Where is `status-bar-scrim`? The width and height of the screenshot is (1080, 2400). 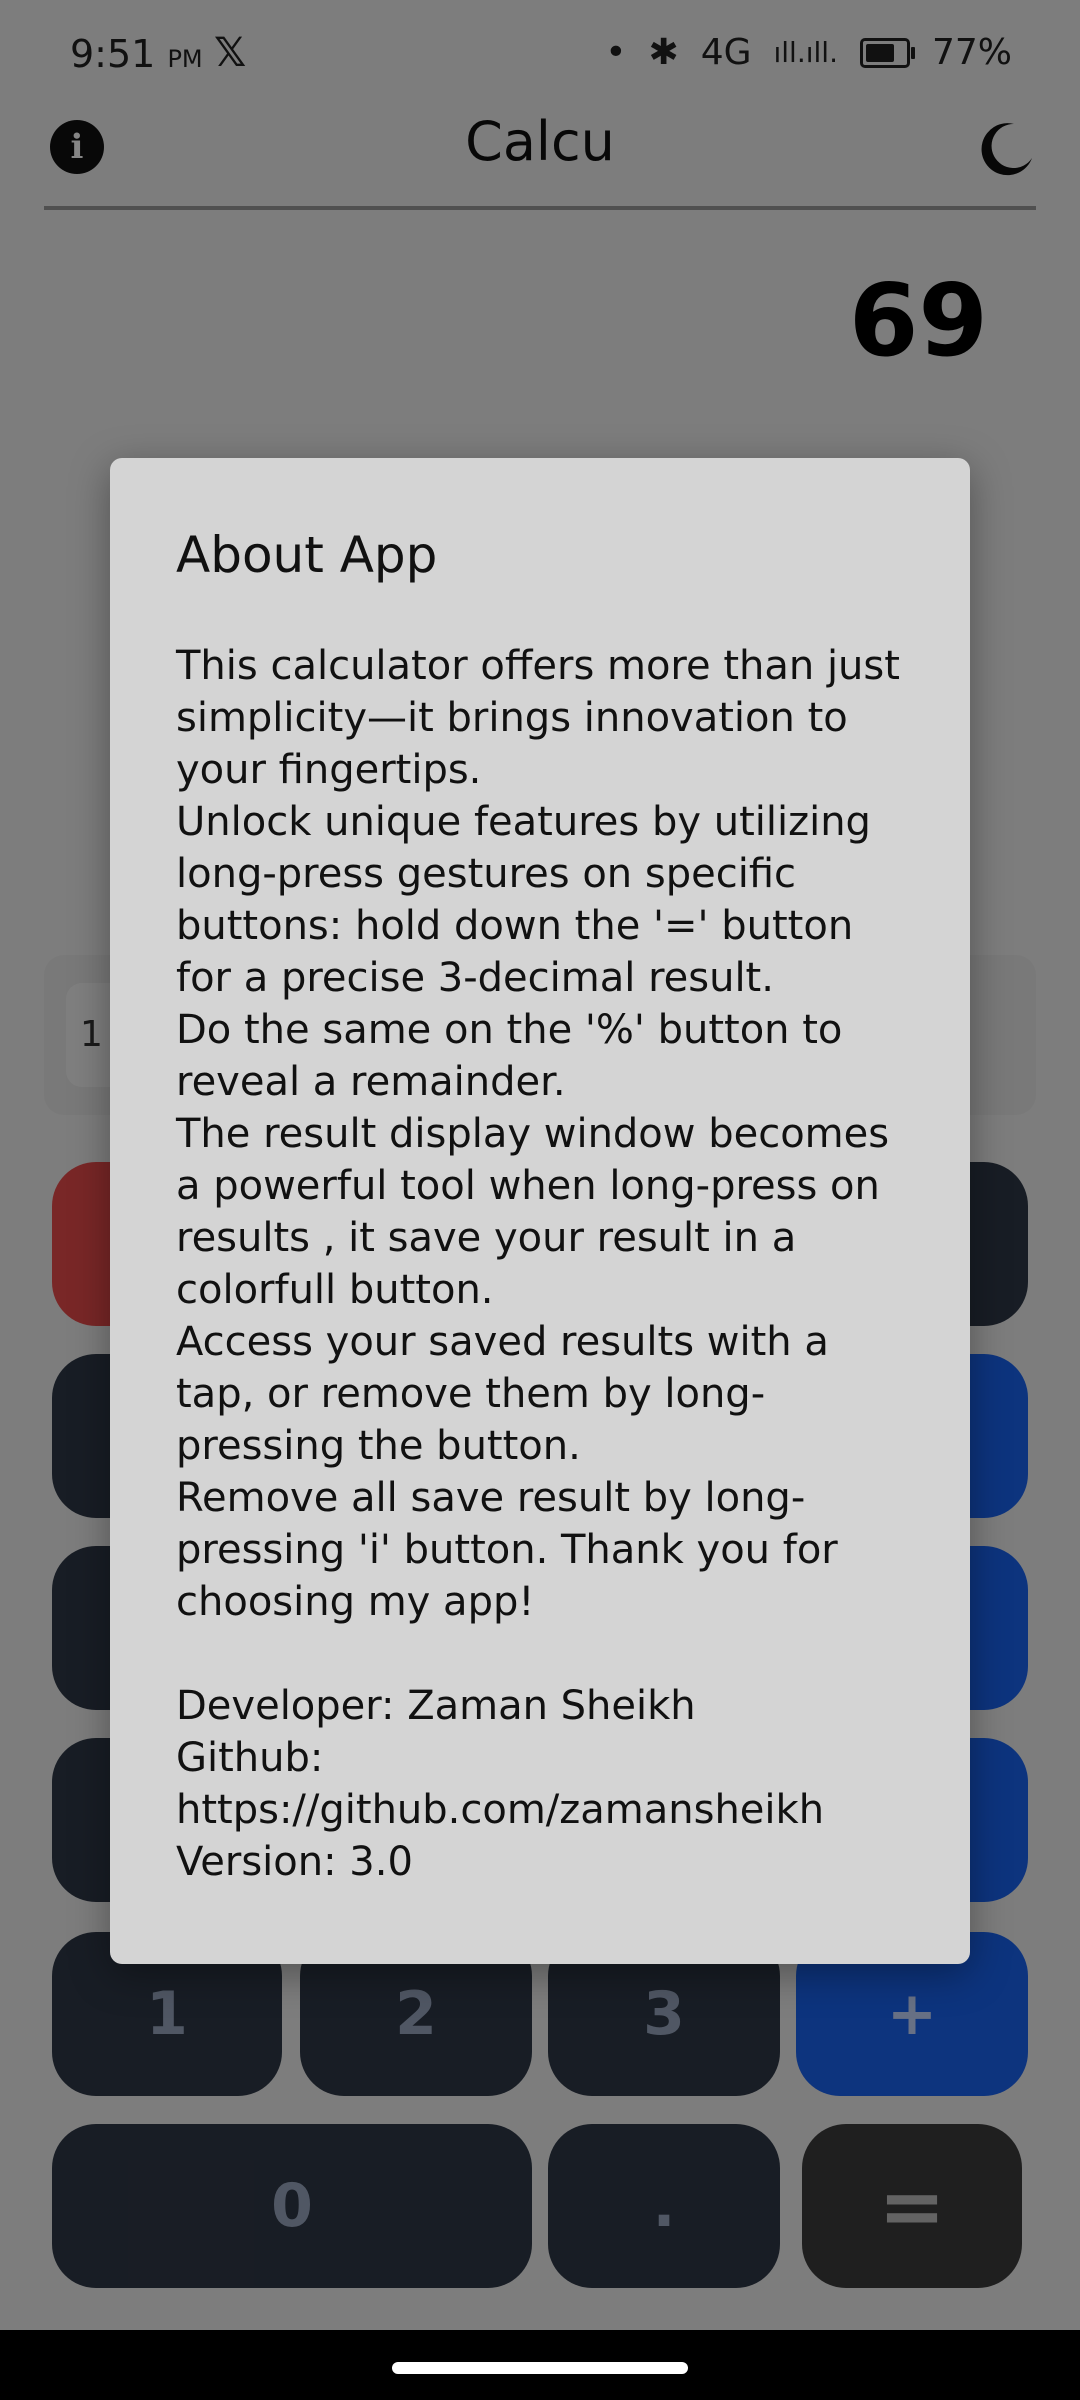 status-bar-scrim is located at coordinates (540, 45).